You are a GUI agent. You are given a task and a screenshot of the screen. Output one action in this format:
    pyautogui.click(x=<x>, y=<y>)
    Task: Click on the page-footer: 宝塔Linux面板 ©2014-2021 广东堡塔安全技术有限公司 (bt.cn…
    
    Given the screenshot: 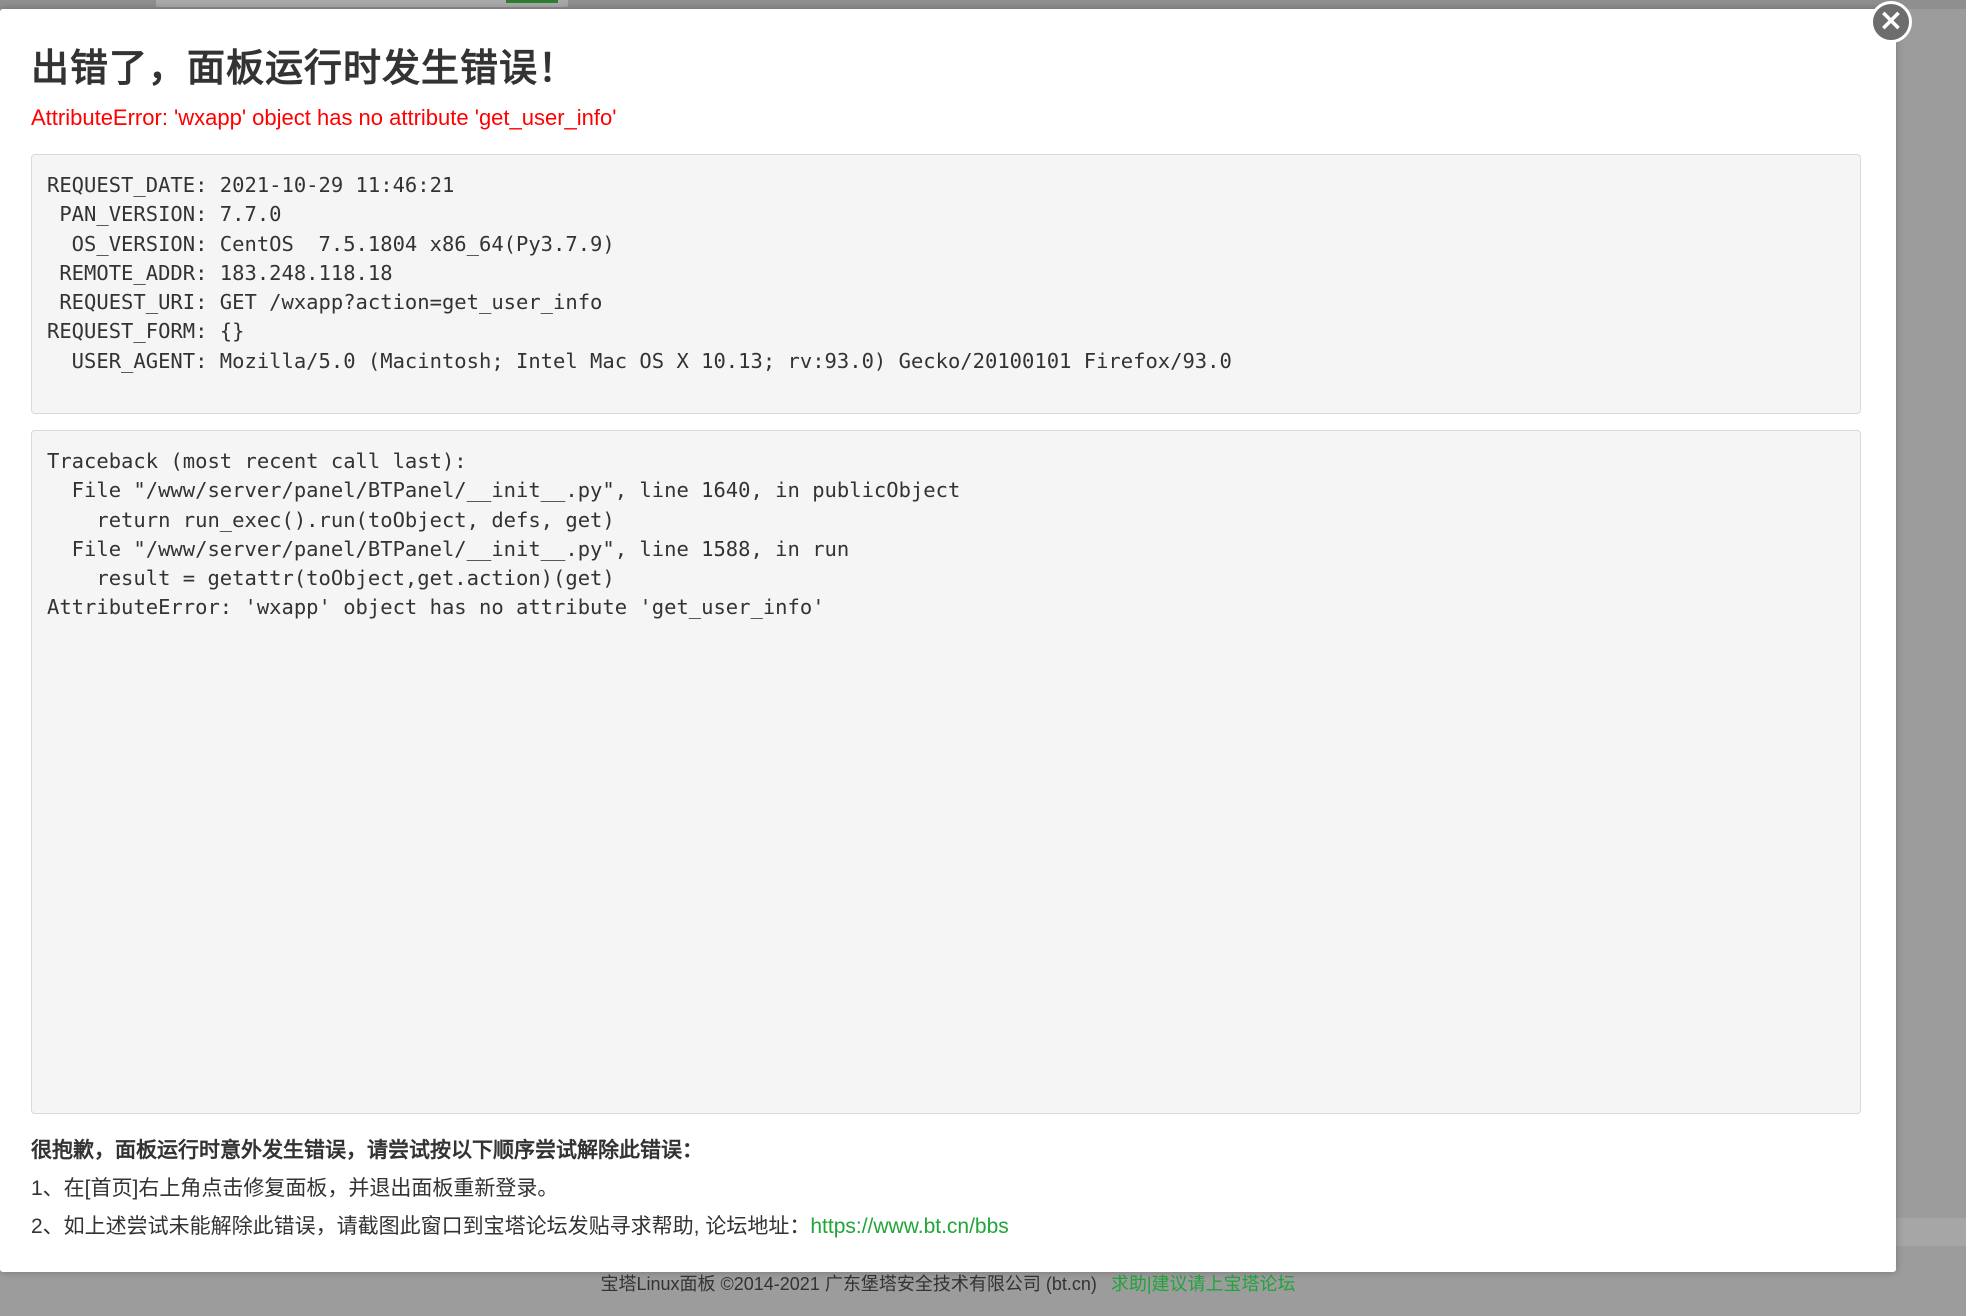 What is the action you would take?
    pyautogui.click(x=948, y=1283)
    